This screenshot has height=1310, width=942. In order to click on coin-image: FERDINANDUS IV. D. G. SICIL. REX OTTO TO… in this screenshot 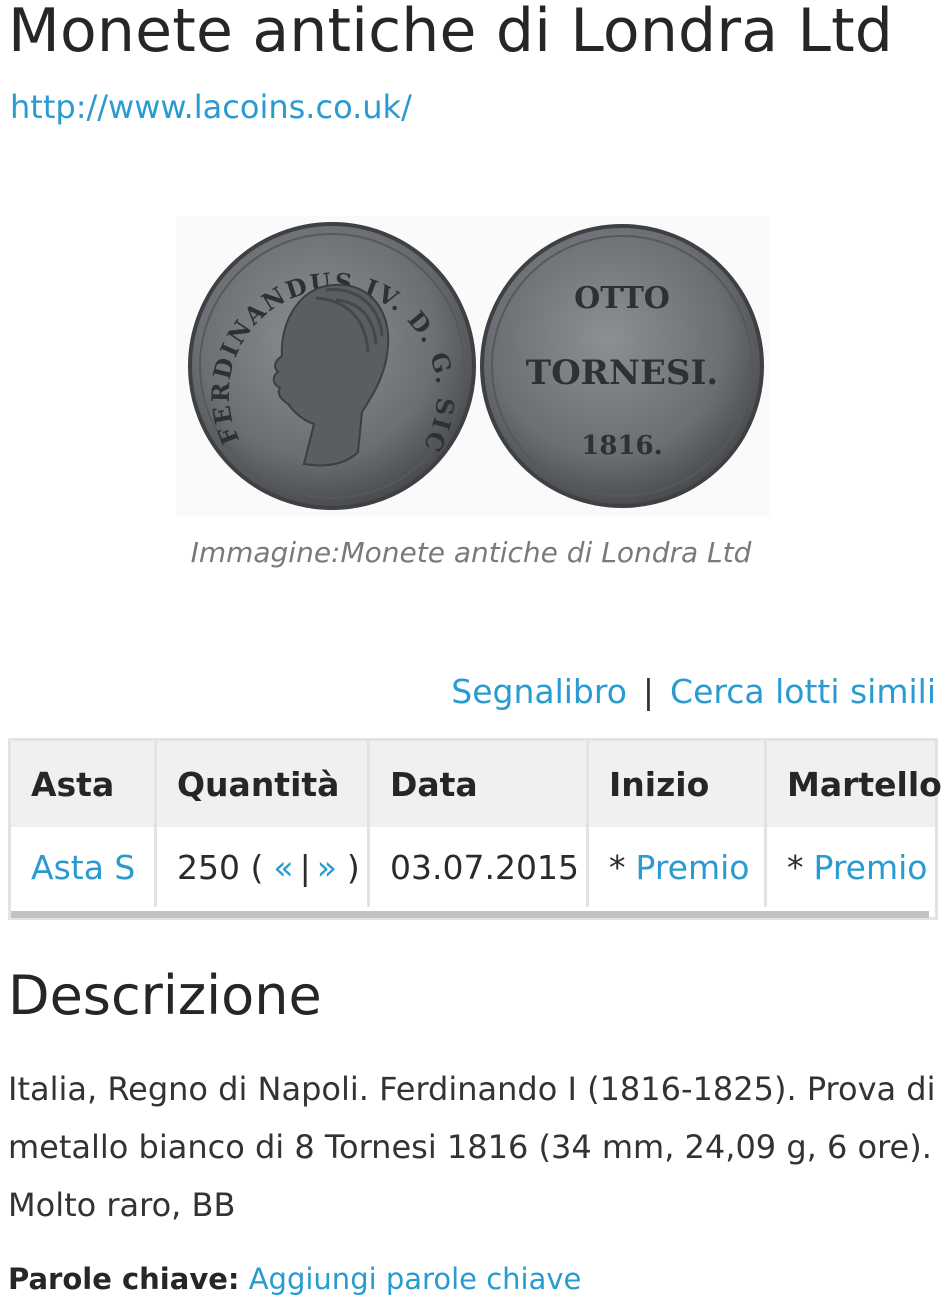, I will do `click(473, 366)`.